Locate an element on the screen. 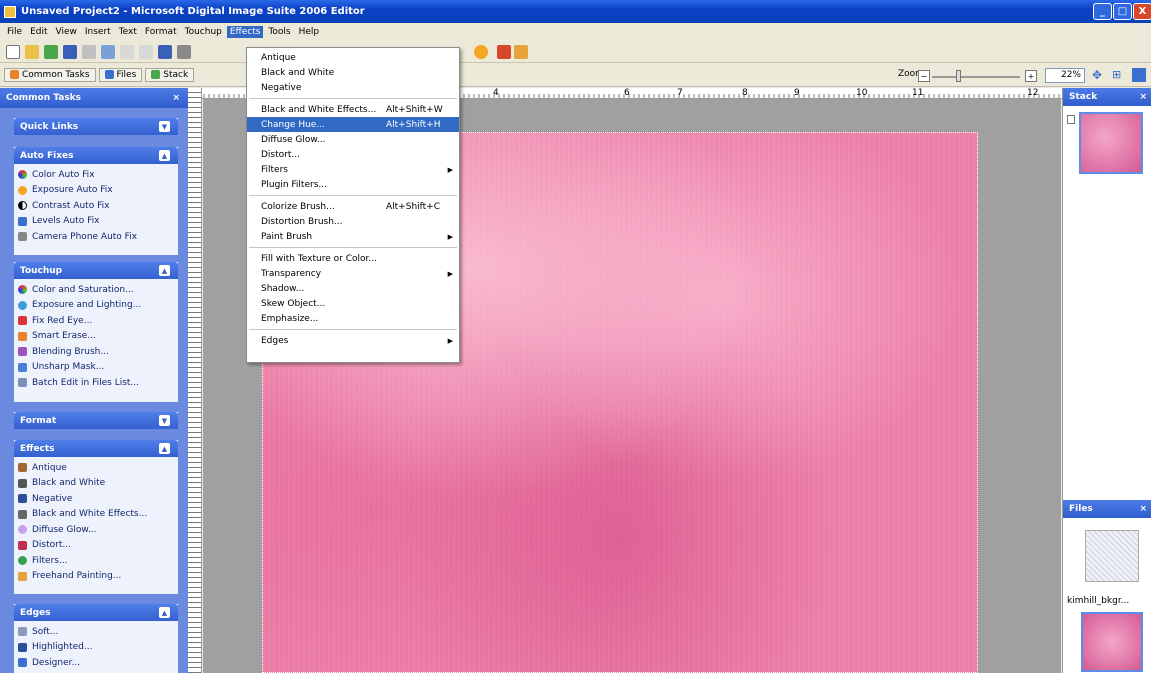 The image size is (1151, 673). section-header-edges: Edges ▲ is located at coordinates (96, 612).